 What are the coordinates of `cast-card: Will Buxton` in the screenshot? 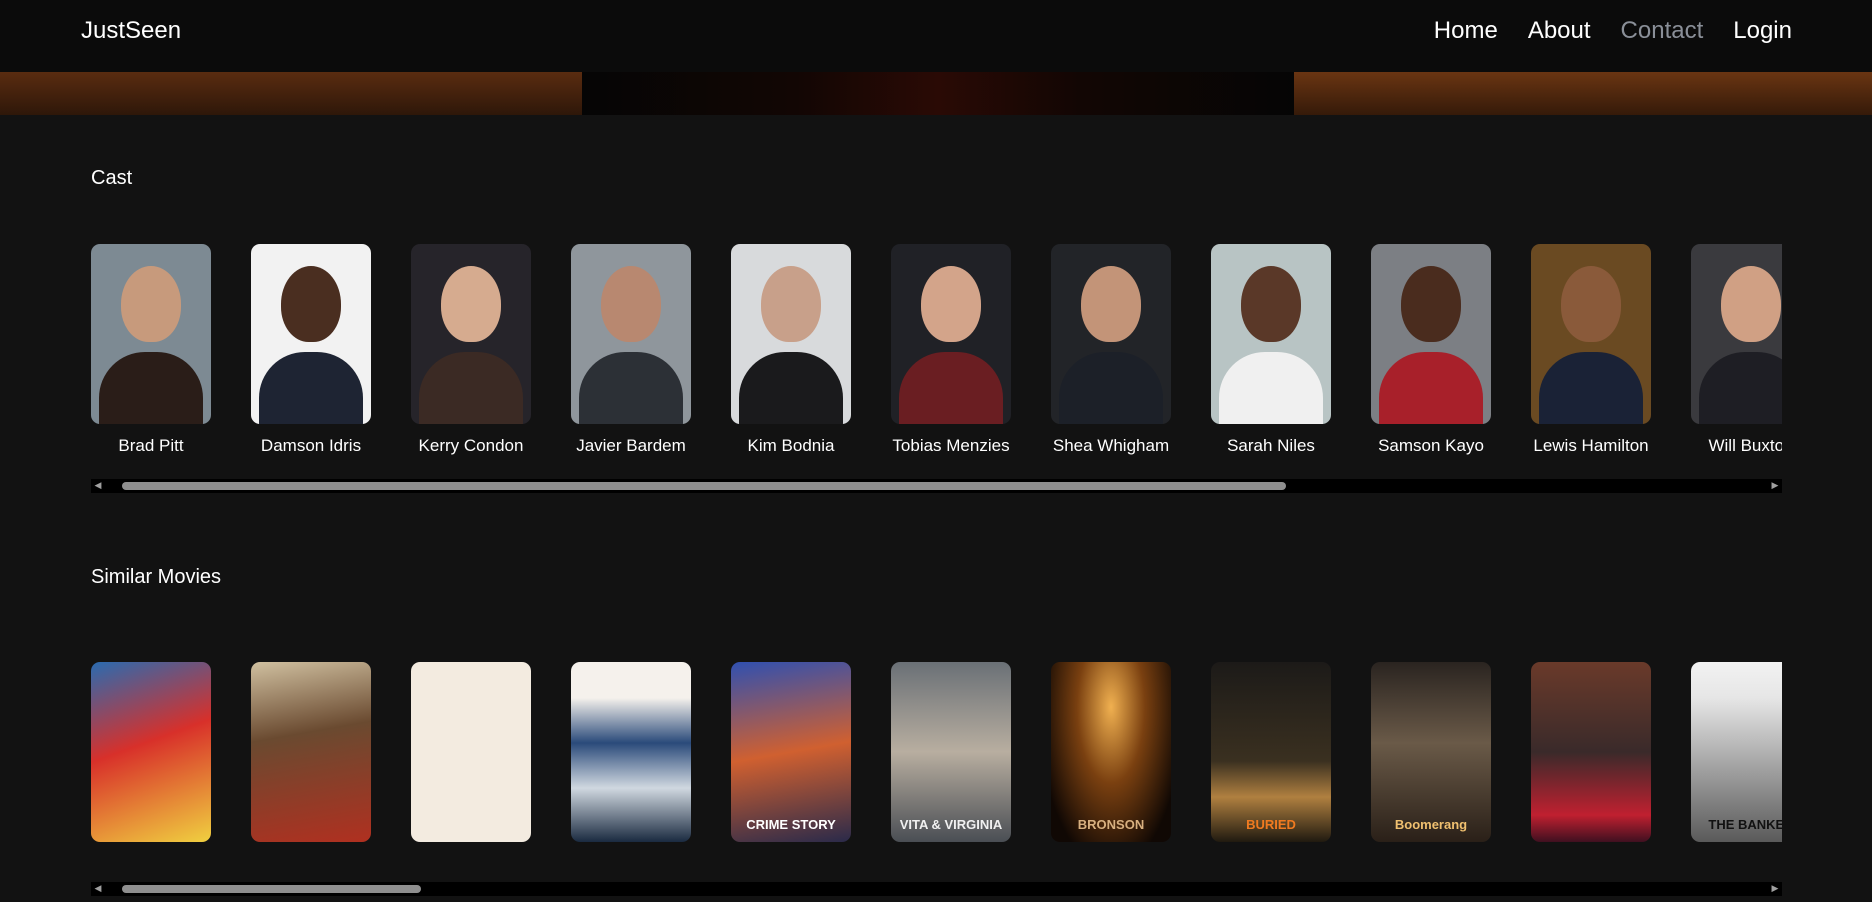 It's located at (1736, 350).